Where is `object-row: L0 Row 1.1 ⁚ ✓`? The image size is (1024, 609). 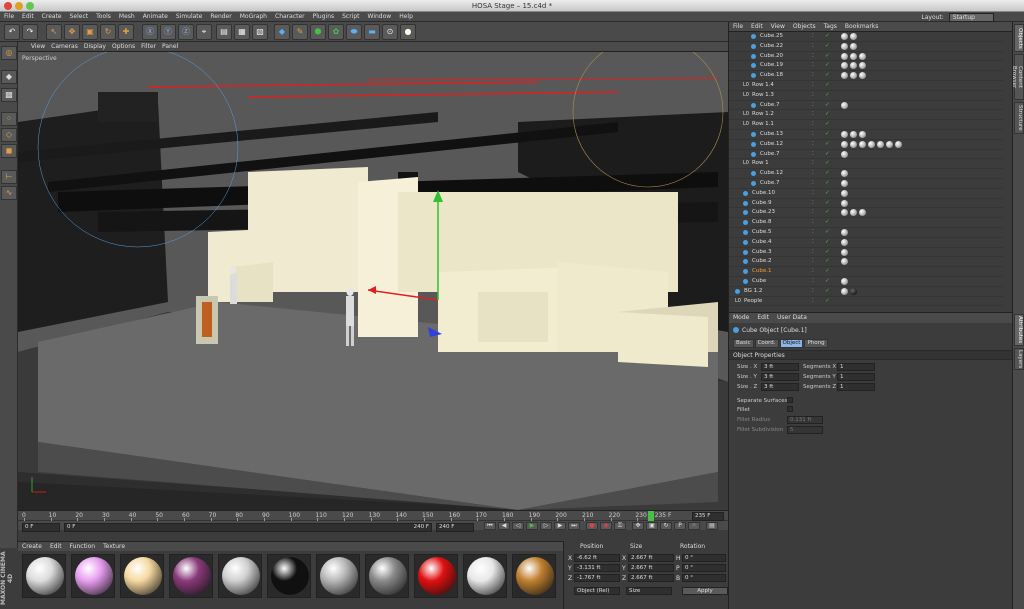
object-row: L0 Row 1.1 ⁚ ✓ is located at coordinates (866, 125).